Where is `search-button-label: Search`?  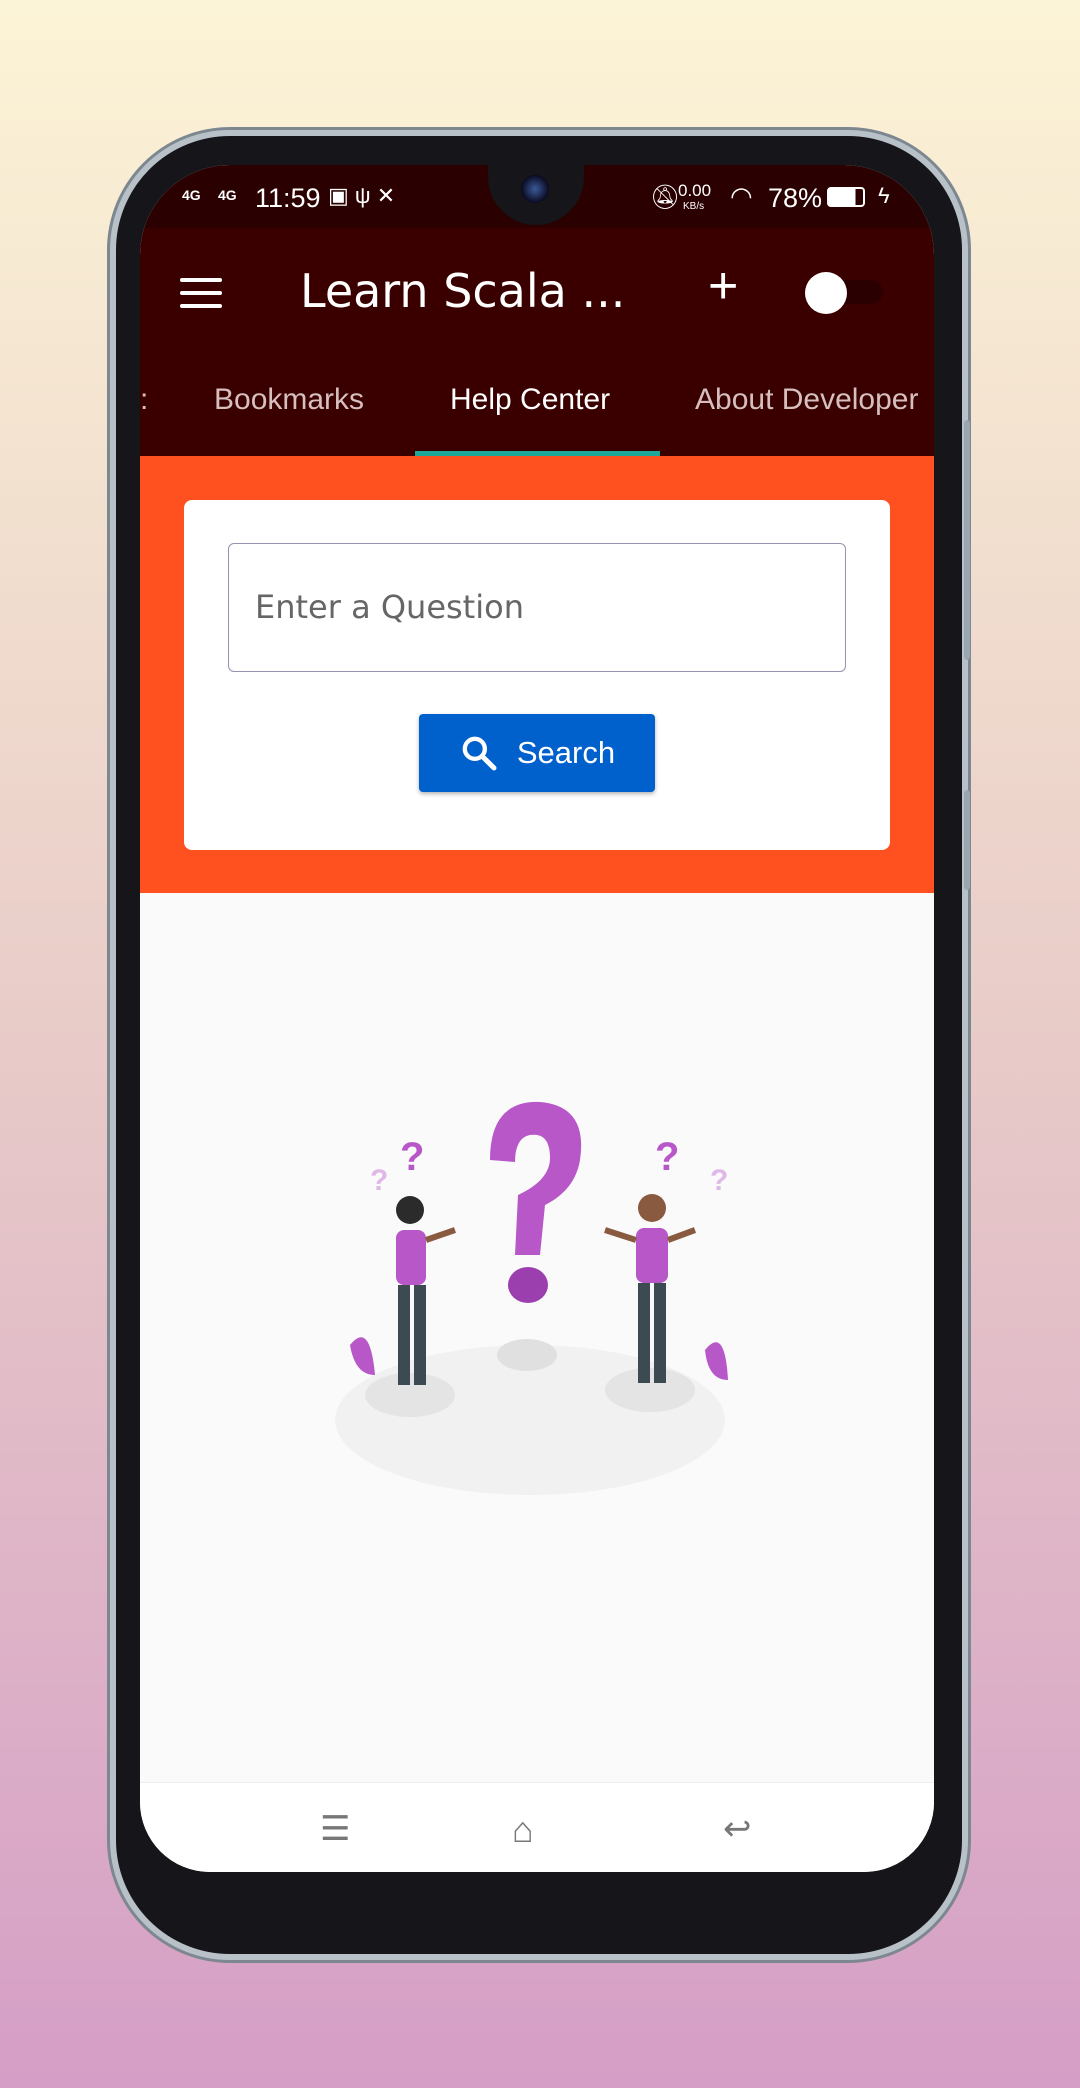
search-button-label: Search is located at coordinates (566, 752).